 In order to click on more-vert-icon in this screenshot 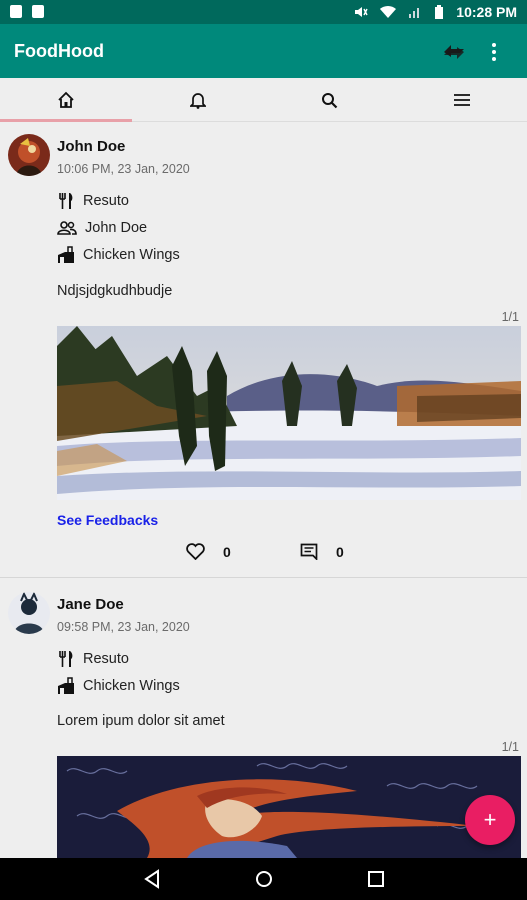, I will do `click(494, 52)`.